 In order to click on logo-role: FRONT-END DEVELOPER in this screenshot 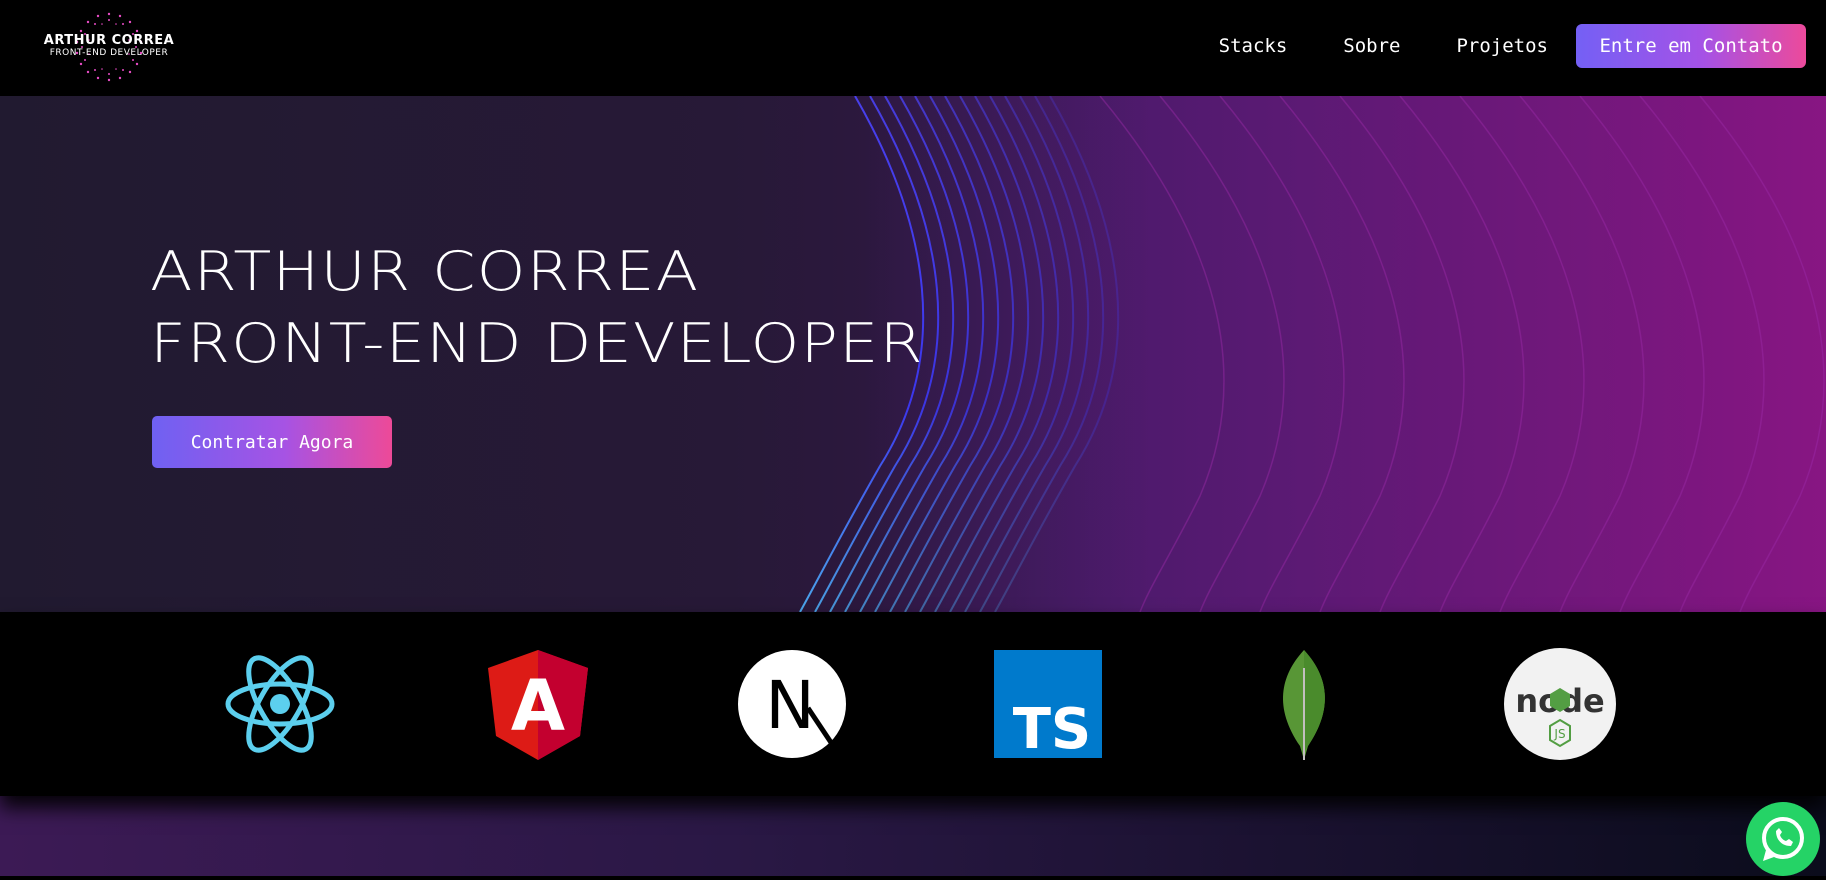, I will do `click(109, 53)`.